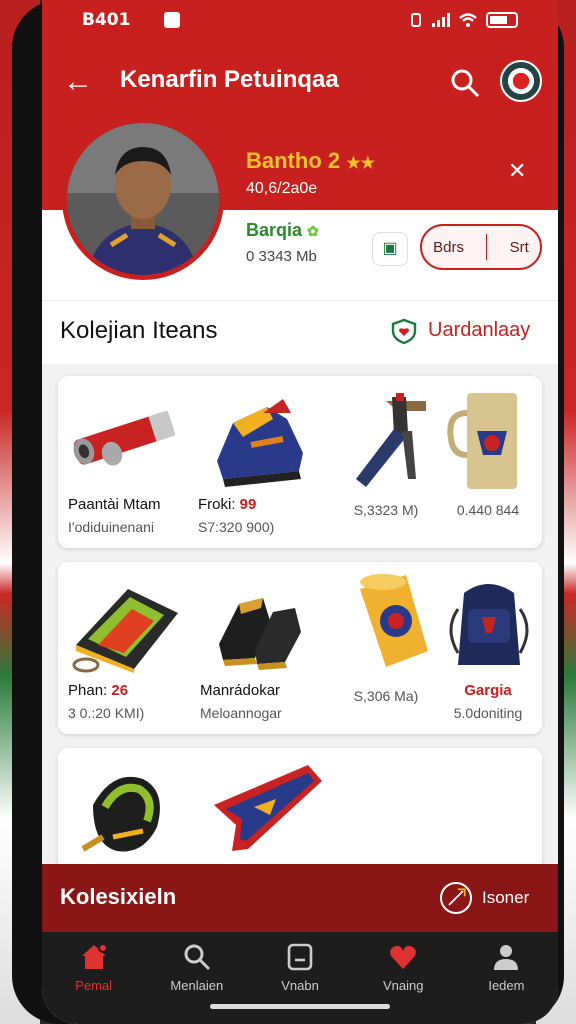 This screenshot has height=1024, width=576. What do you see at coordinates (517, 171) in the screenshot?
I see `close-icon: ✕` at bounding box center [517, 171].